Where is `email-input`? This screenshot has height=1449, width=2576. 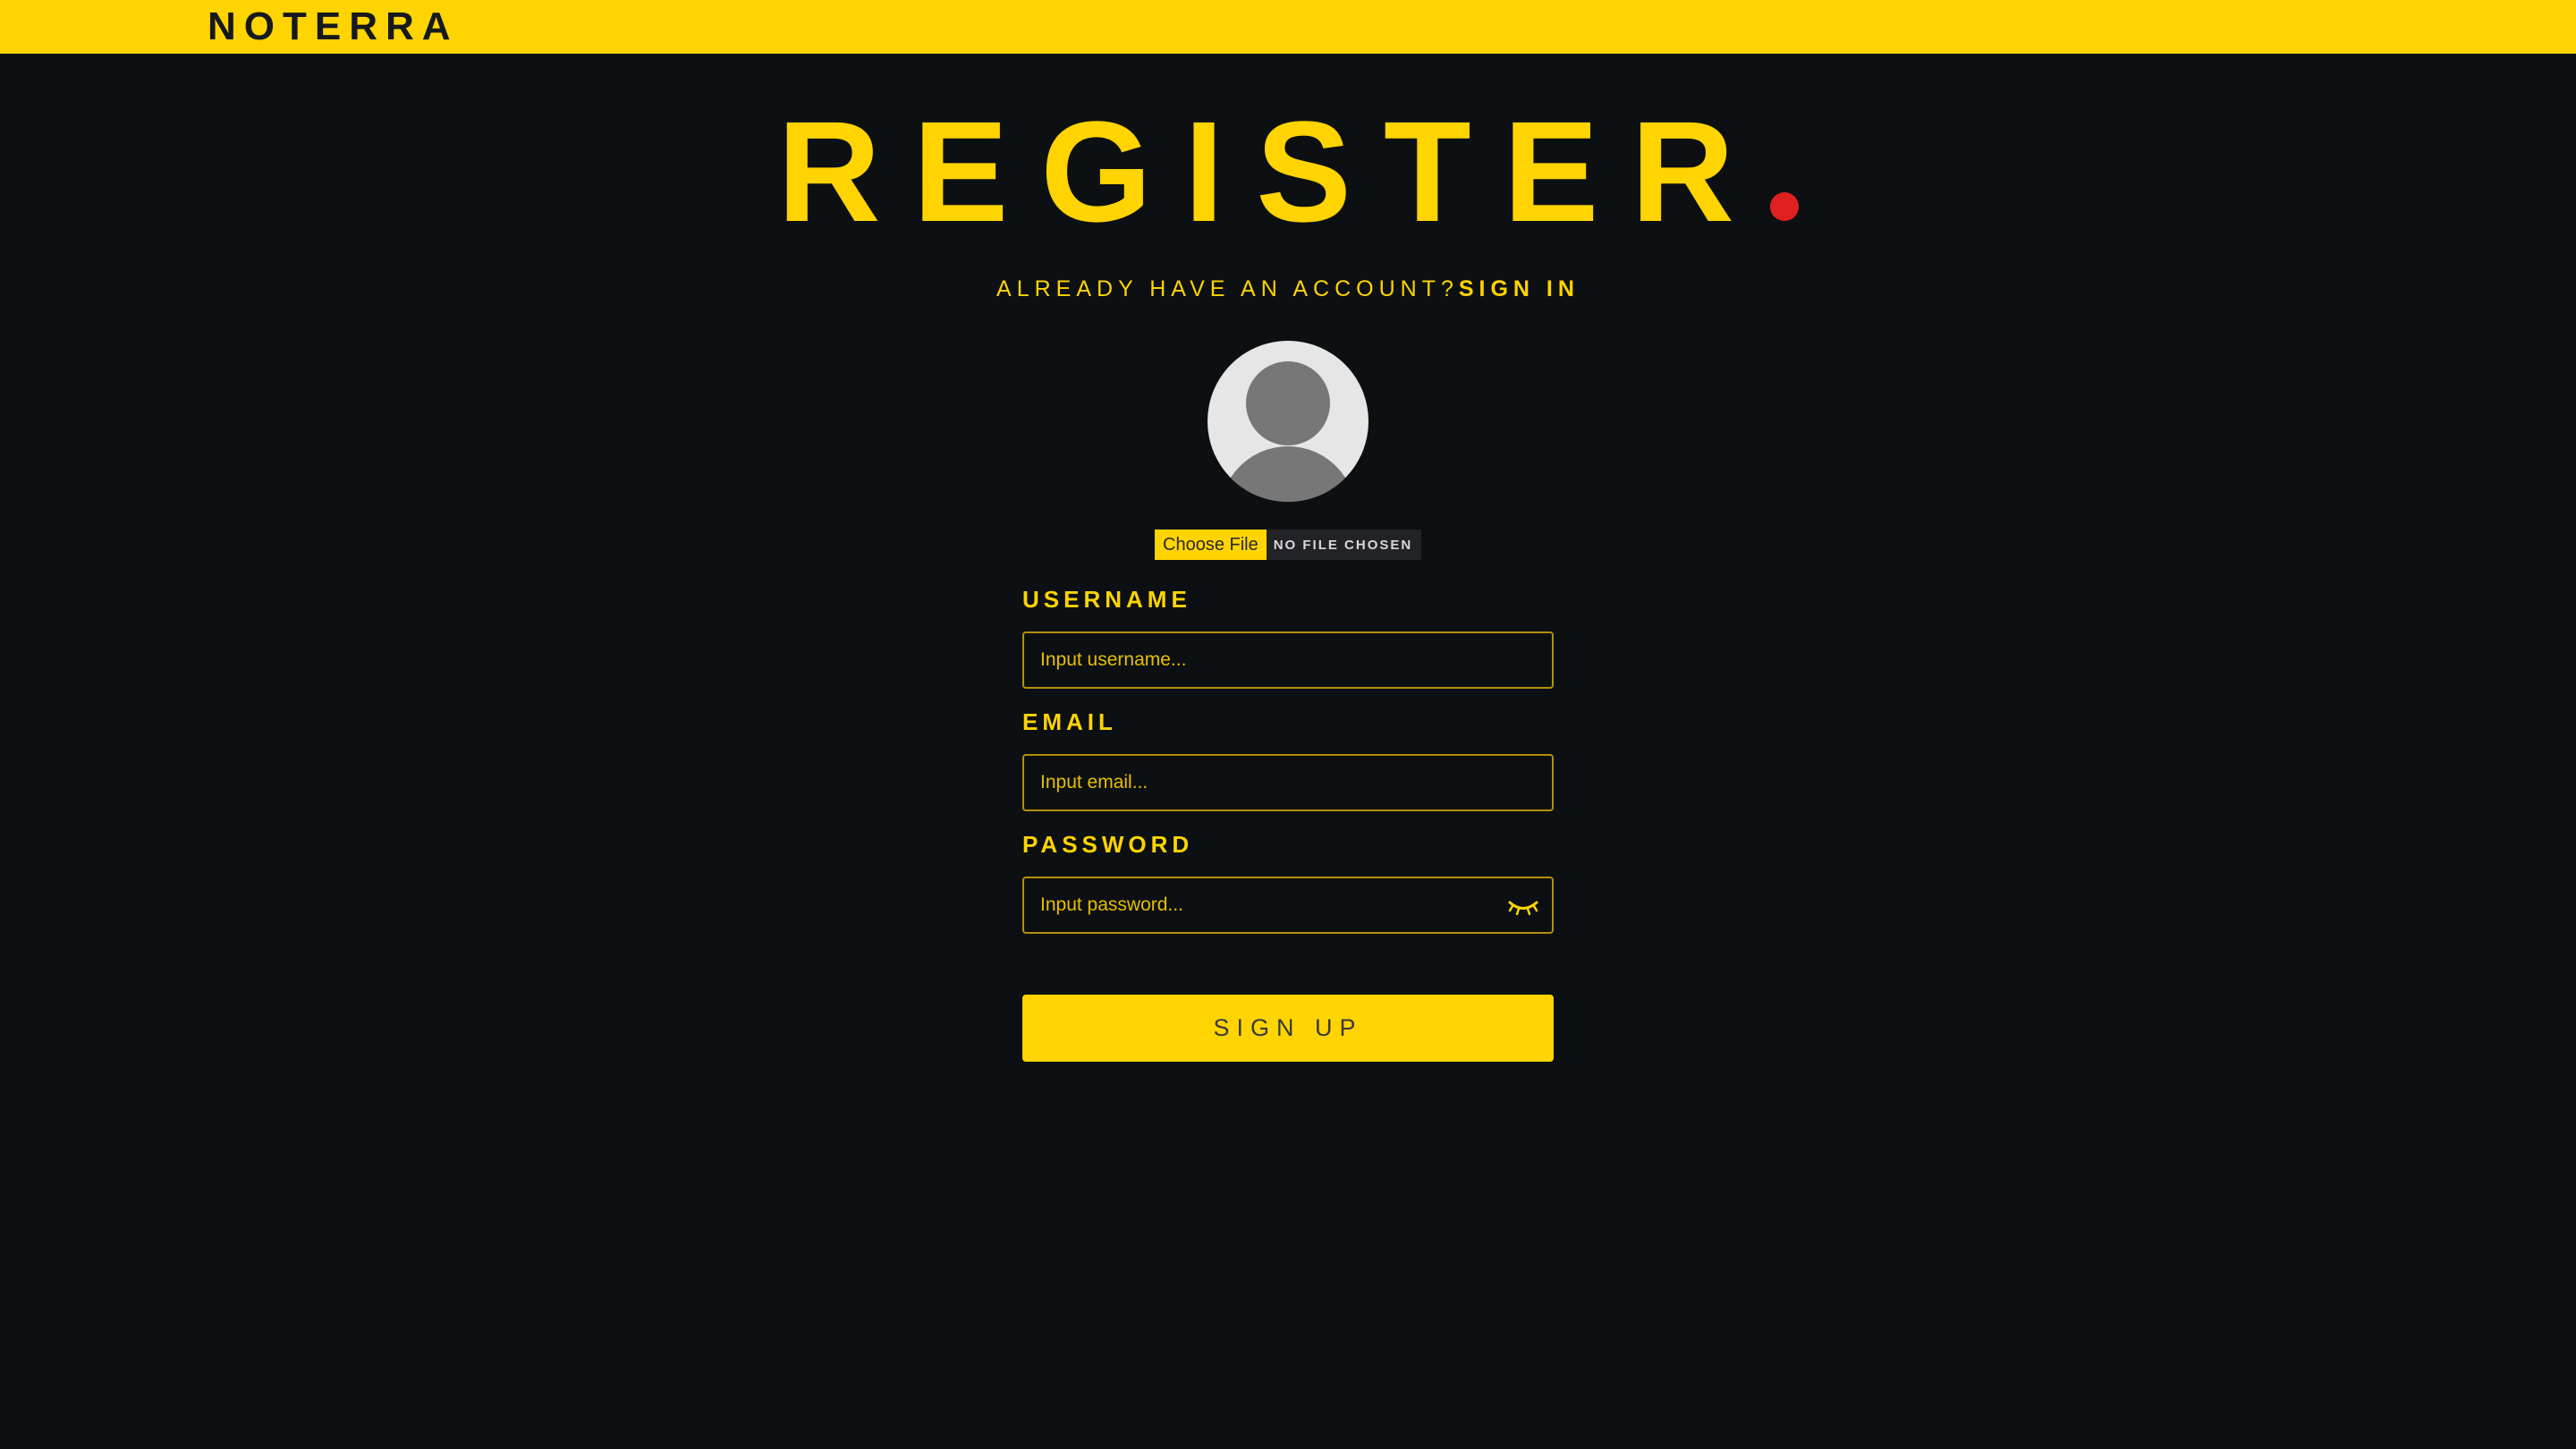 email-input is located at coordinates (1288, 782).